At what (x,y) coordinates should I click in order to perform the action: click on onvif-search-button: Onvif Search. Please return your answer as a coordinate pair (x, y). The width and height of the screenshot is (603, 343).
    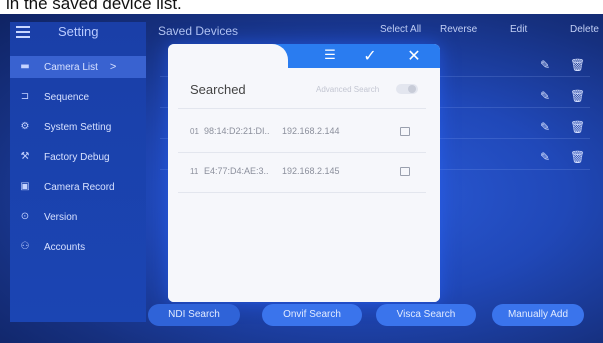
    Looking at the image, I should click on (312, 315).